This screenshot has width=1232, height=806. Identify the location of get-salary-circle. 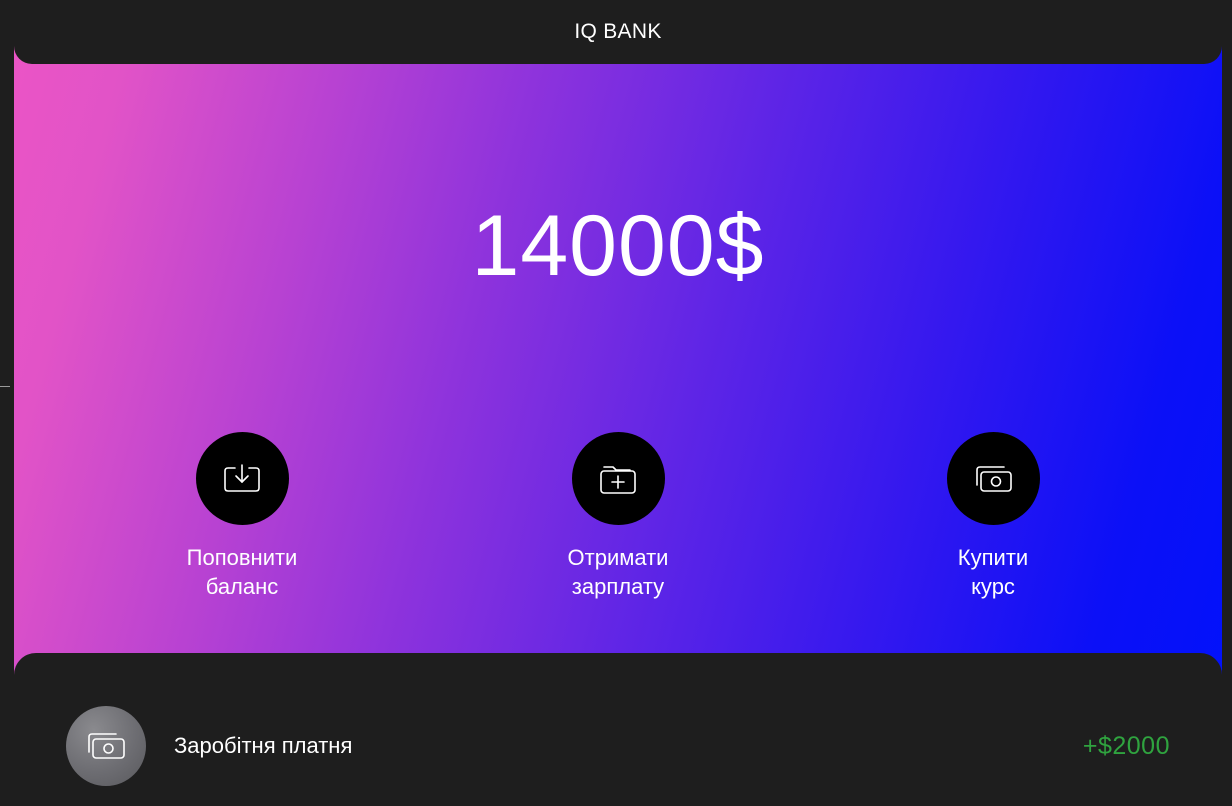
(618, 478).